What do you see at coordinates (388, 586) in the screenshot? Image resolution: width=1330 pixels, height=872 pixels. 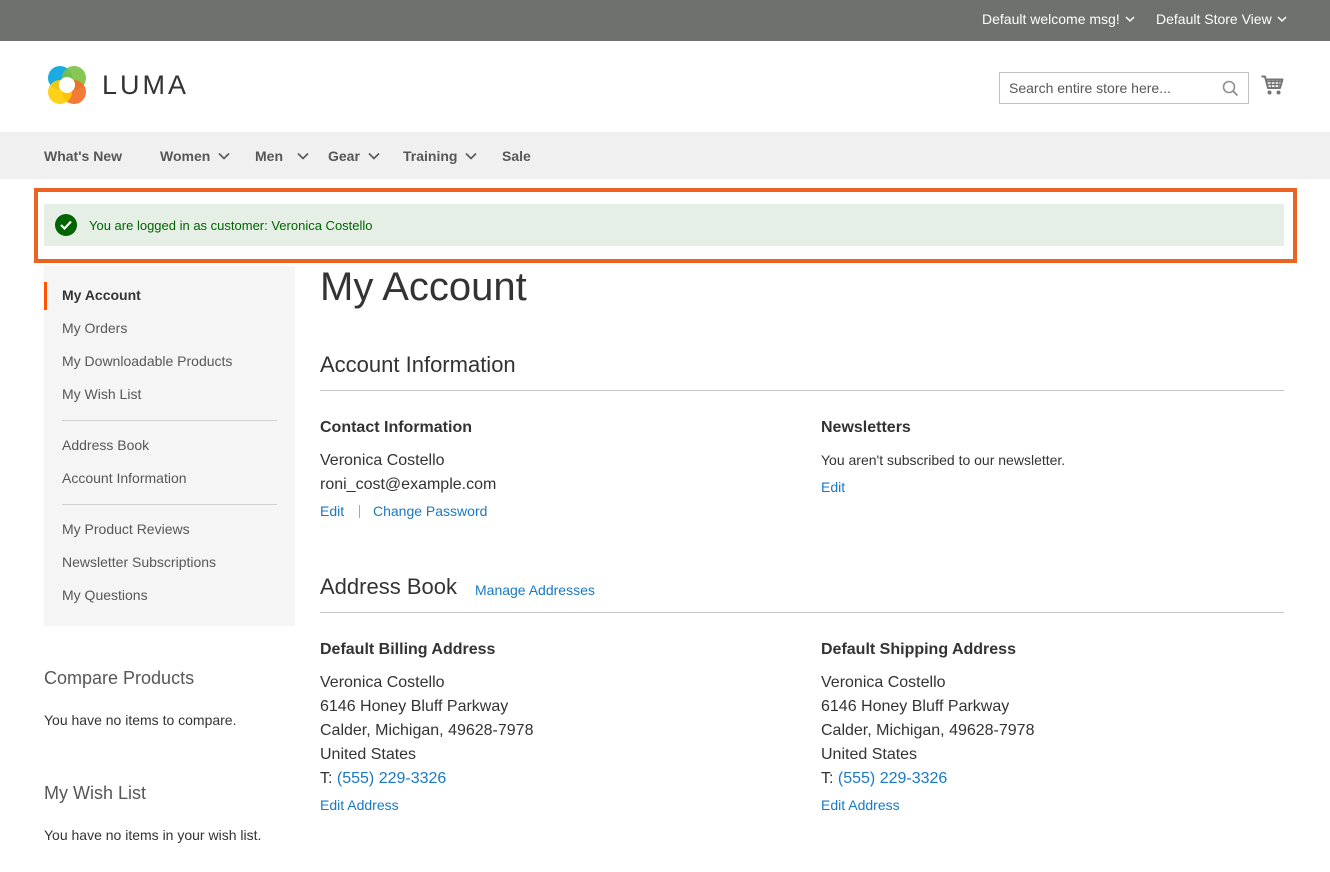 I see `address-book-title: Address Book` at bounding box center [388, 586].